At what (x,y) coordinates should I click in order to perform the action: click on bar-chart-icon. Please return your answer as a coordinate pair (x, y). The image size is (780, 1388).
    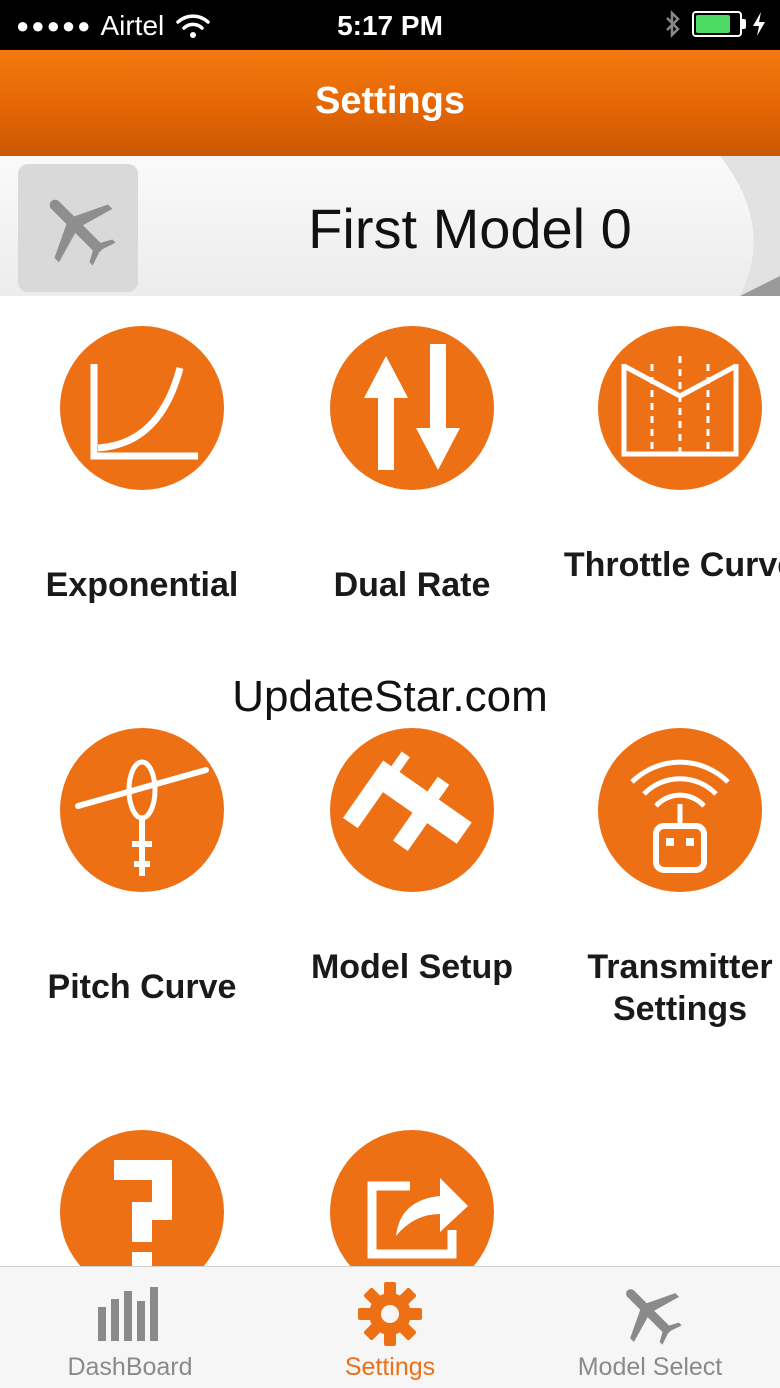
    Looking at the image, I should click on (128, 1314).